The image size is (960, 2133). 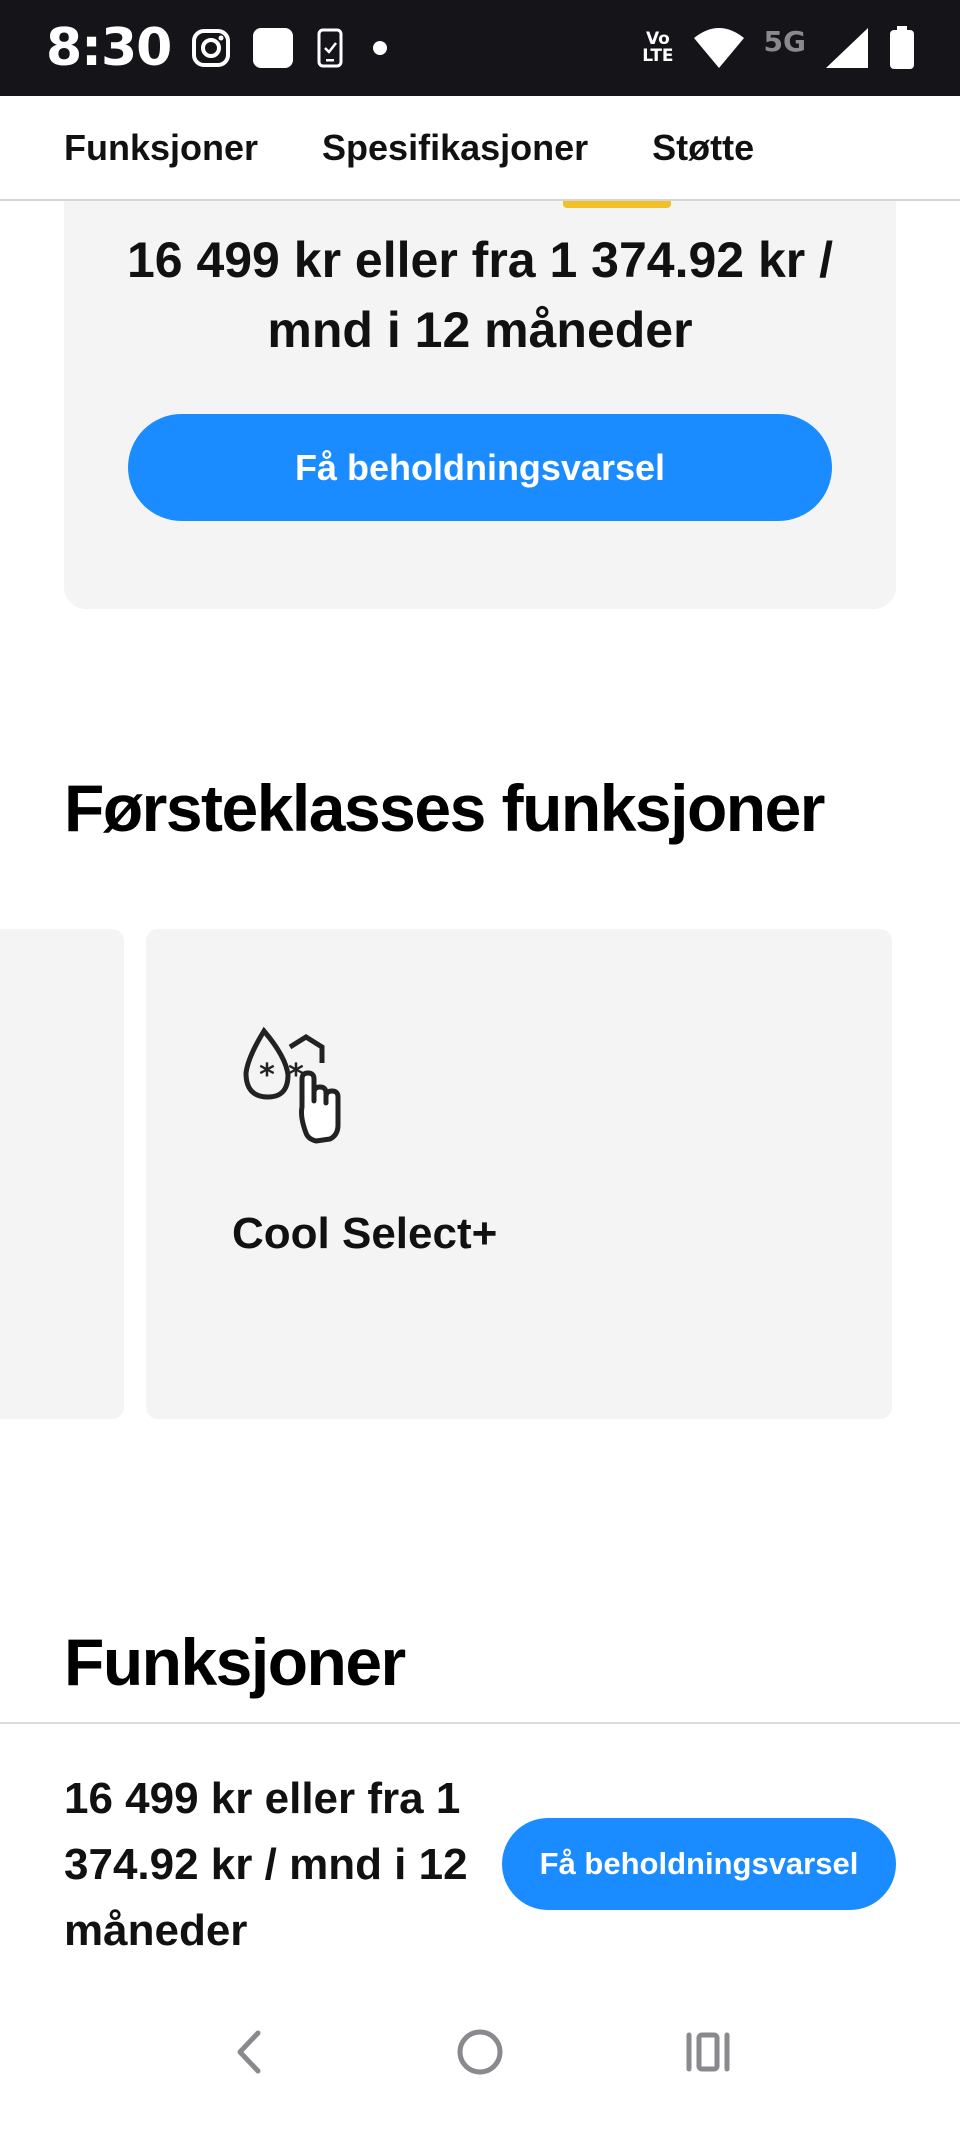 What do you see at coordinates (480, 467) in the screenshot?
I see `stock-alert-button: Få beholdningsvarsel` at bounding box center [480, 467].